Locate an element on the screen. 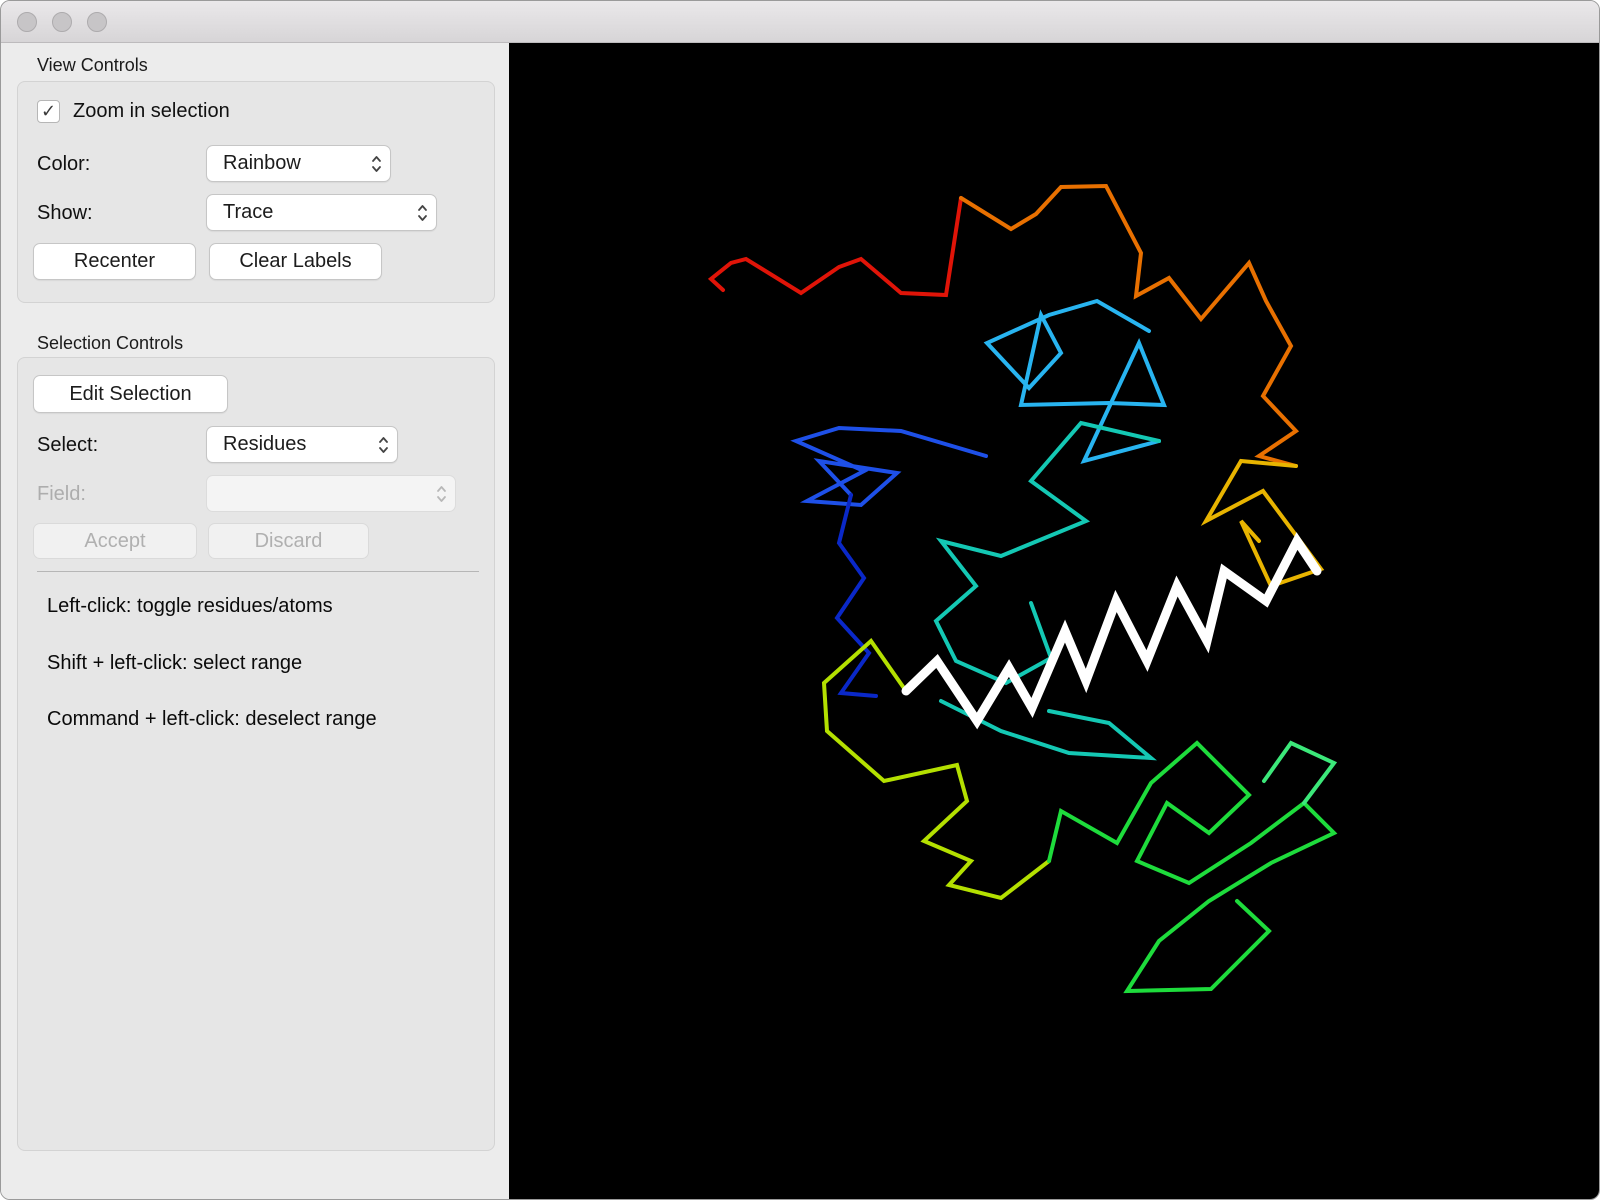  divider is located at coordinates (258, 571).